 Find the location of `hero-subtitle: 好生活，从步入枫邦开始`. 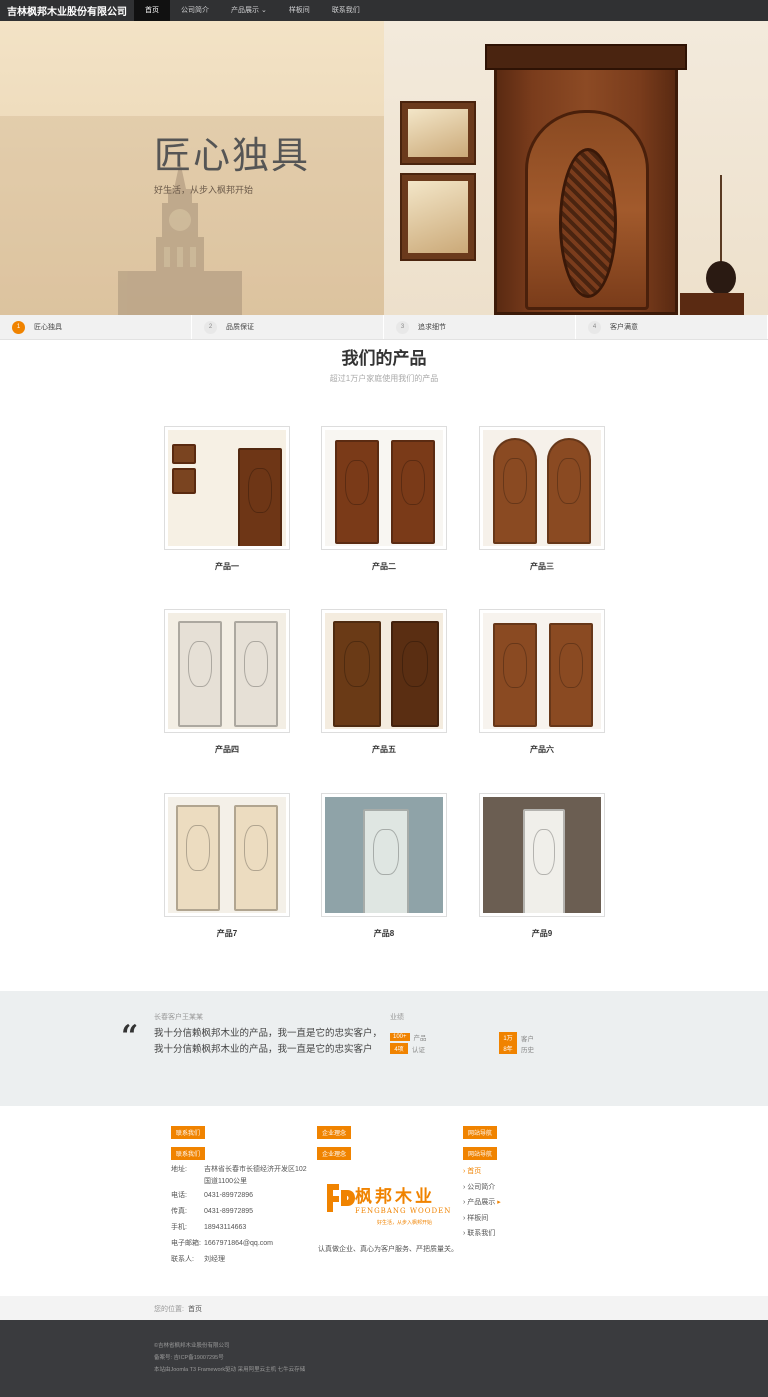

hero-subtitle: 好生活，从步入枫邦开始 is located at coordinates (204, 190).